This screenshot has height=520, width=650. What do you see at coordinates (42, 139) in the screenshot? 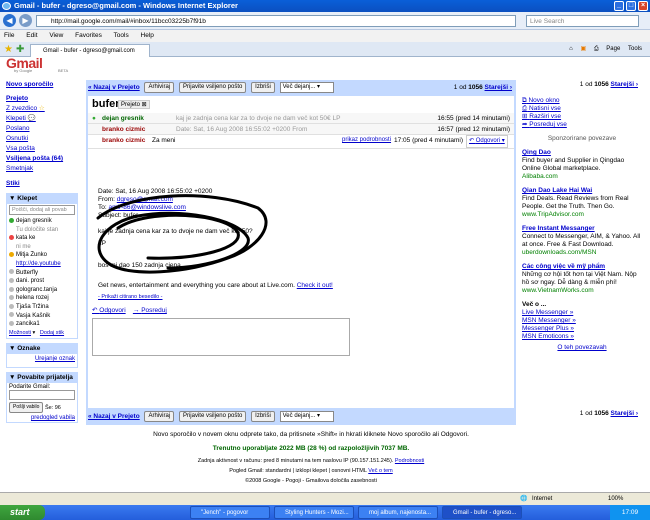
I see `nav-drafts: Osnutki` at bounding box center [42, 139].